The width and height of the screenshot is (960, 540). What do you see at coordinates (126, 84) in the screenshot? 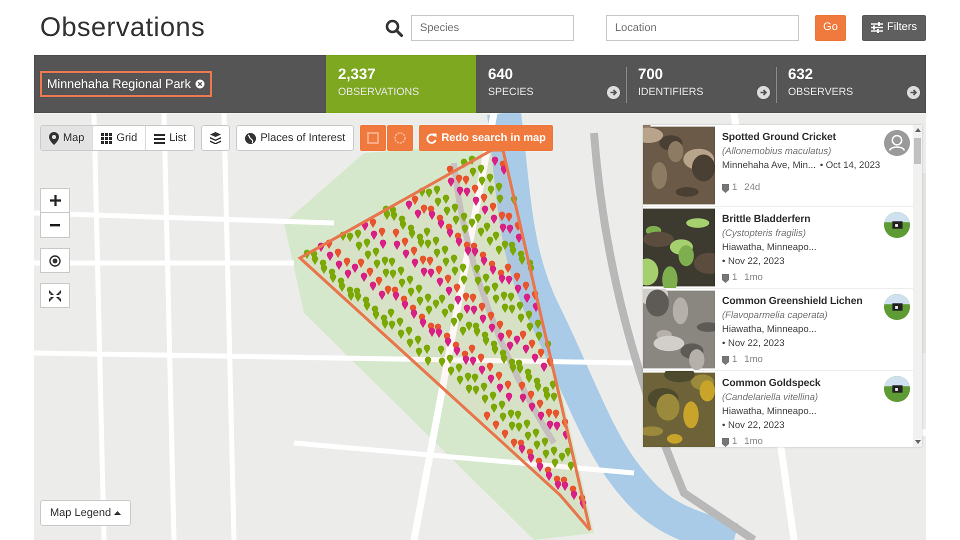
I see `place-filter-chip: Minnehaha Regional Park` at bounding box center [126, 84].